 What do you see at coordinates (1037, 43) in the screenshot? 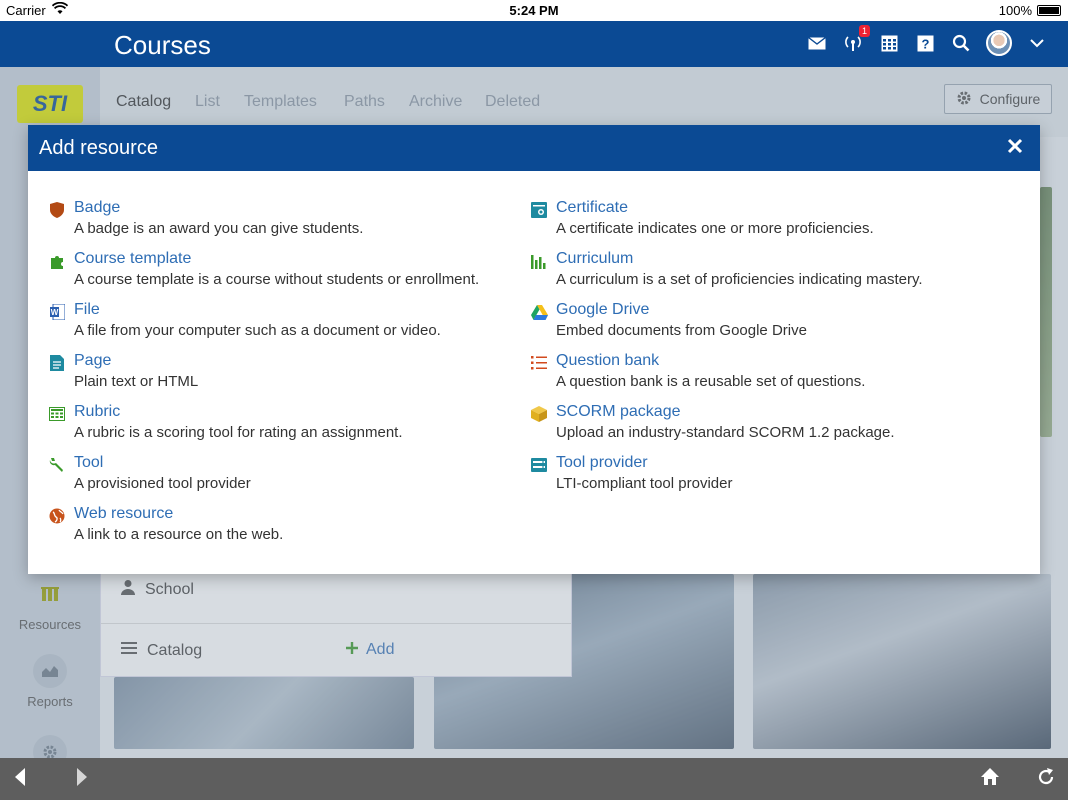
I see `chevron-down-icon` at bounding box center [1037, 43].